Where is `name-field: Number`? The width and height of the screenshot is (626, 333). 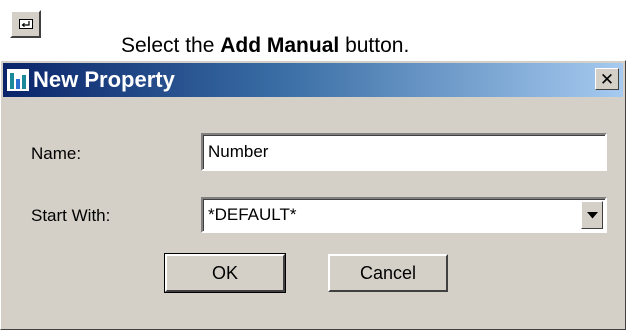 name-field: Number is located at coordinates (404, 152).